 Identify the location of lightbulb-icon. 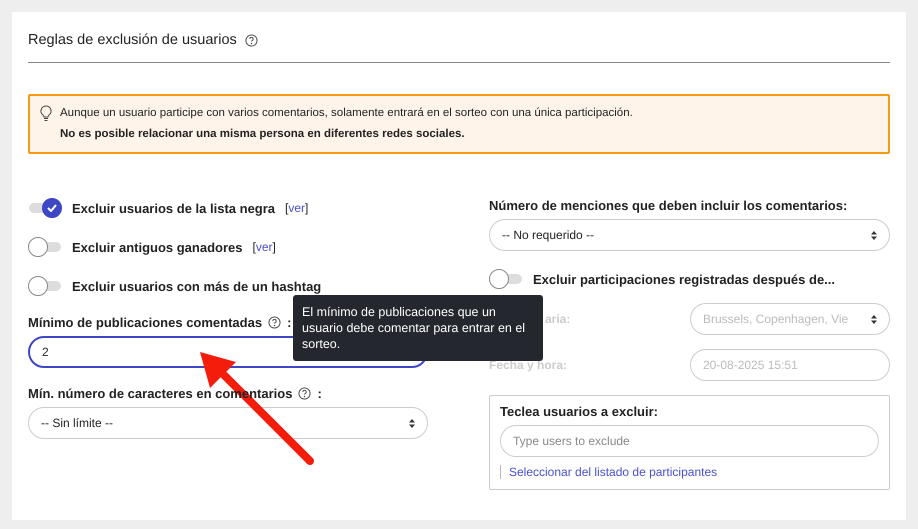
(46, 114).